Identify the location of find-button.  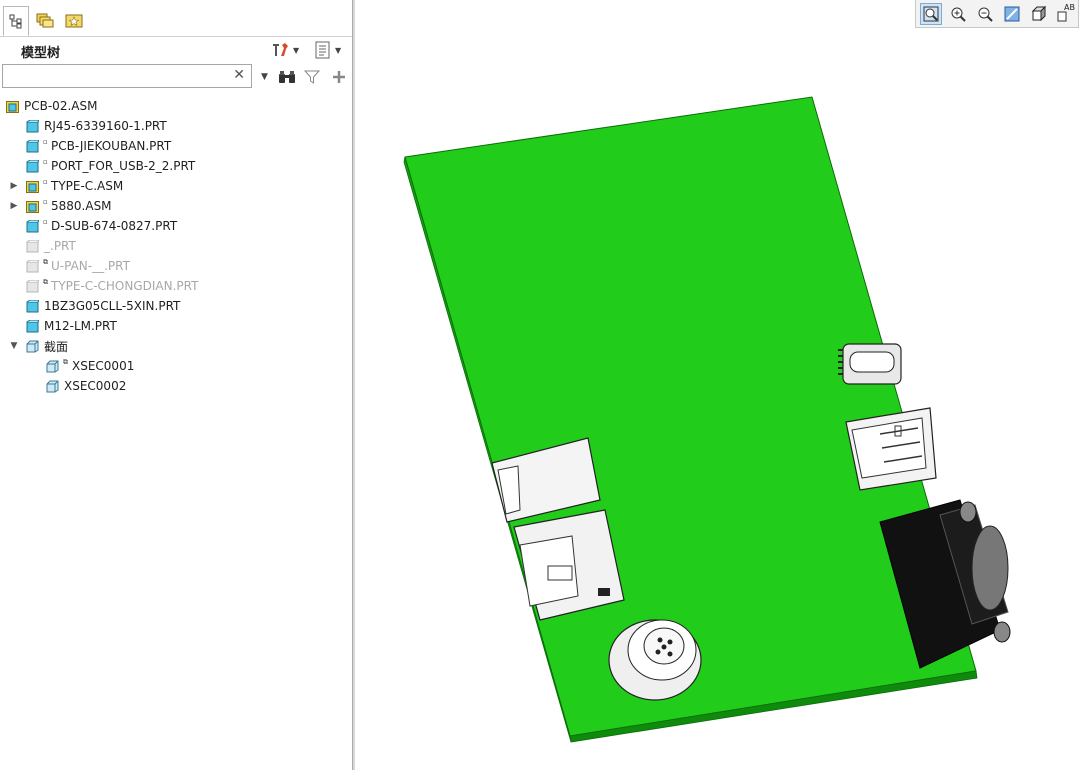
(287, 77).